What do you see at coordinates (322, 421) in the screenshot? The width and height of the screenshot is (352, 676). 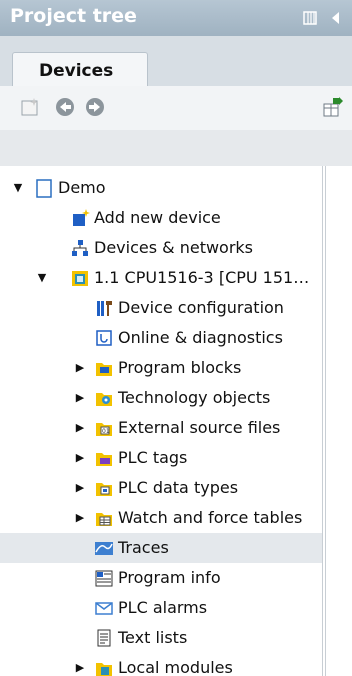 I see `column-divider` at bounding box center [322, 421].